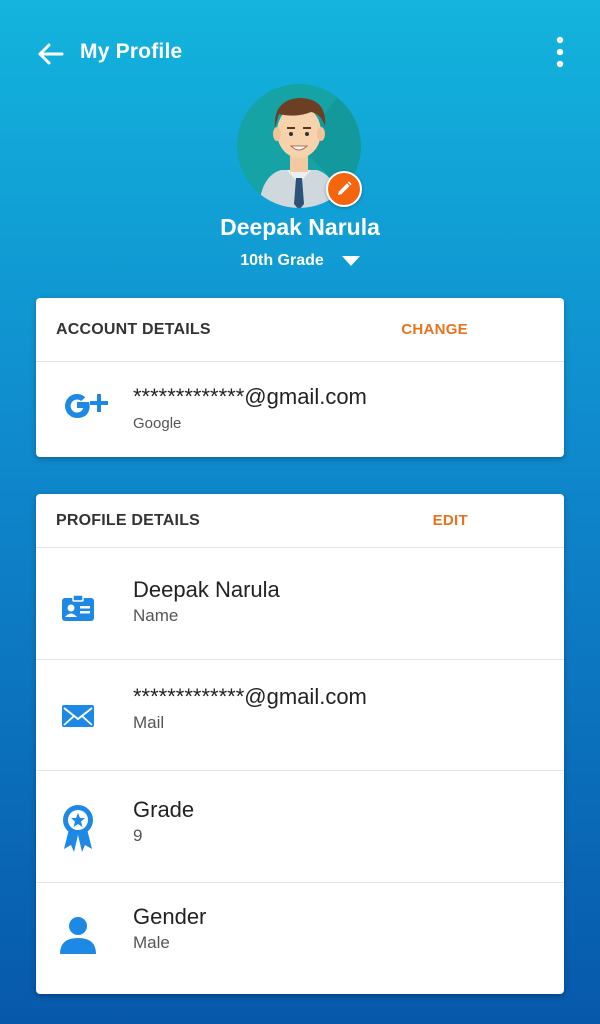 The height and width of the screenshot is (1024, 600). What do you see at coordinates (164, 809) in the screenshot?
I see `profile-grade-value: Grade` at bounding box center [164, 809].